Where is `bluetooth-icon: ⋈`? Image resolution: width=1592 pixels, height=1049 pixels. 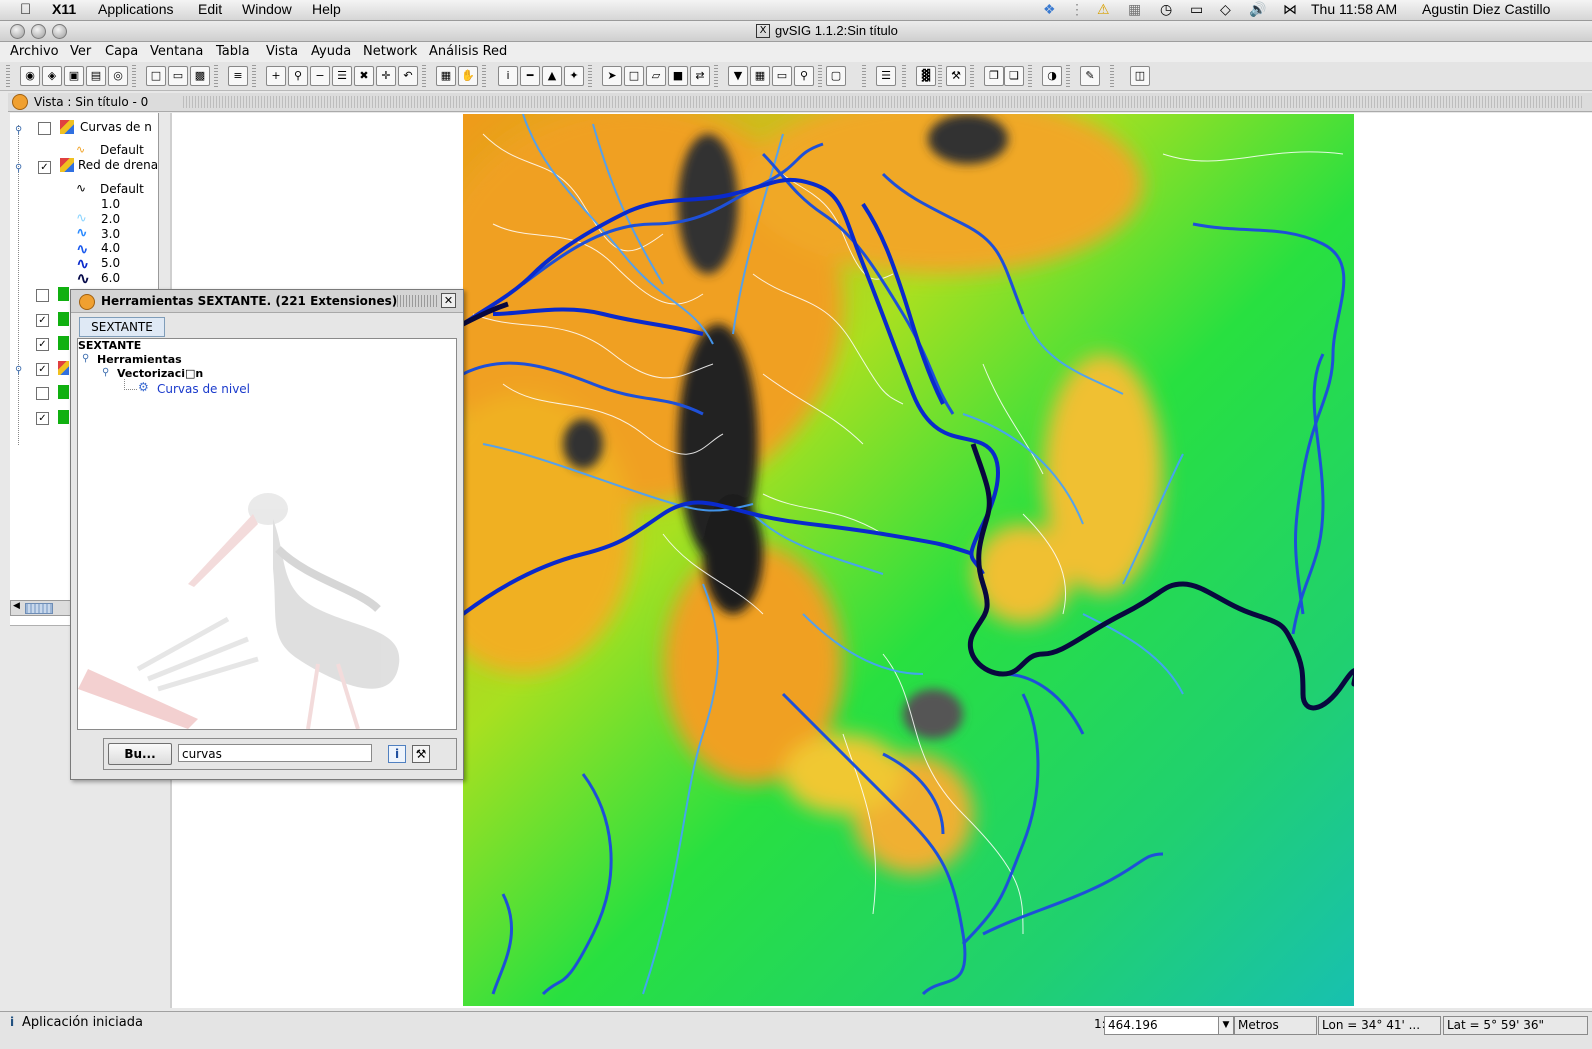 bluetooth-icon: ⋈ is located at coordinates (1290, 9).